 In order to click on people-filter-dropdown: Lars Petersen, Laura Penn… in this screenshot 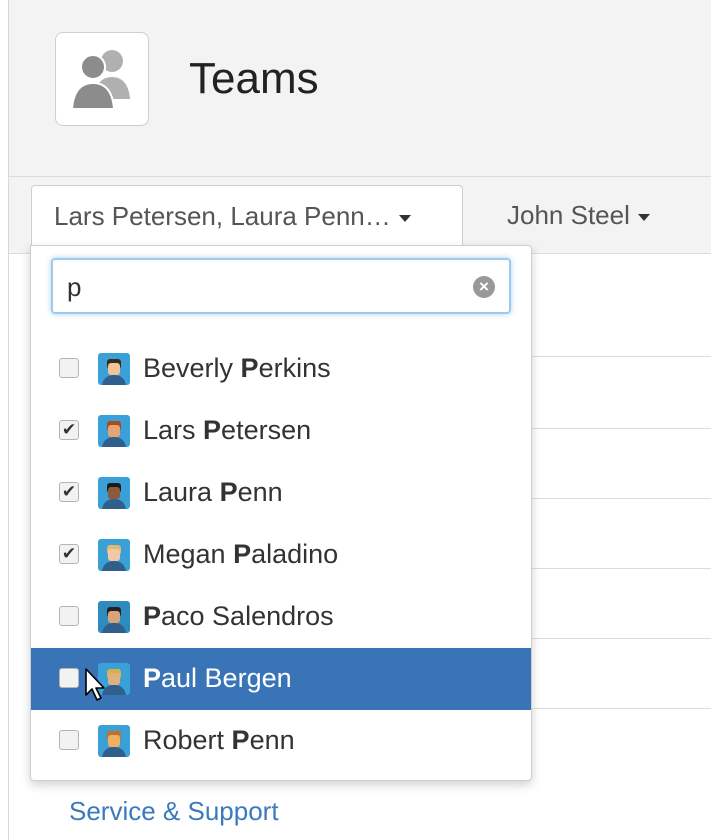, I will do `click(247, 219)`.